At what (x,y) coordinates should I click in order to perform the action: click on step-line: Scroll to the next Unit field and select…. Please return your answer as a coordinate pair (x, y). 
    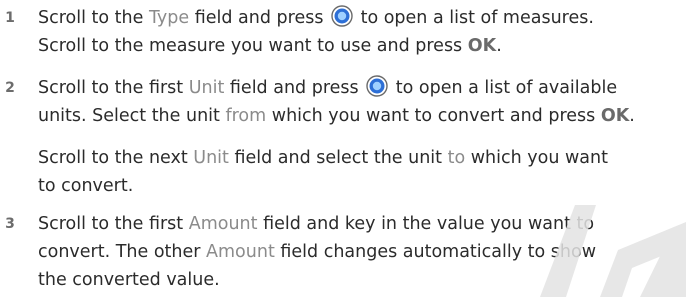
    Looking at the image, I should click on (323, 158).